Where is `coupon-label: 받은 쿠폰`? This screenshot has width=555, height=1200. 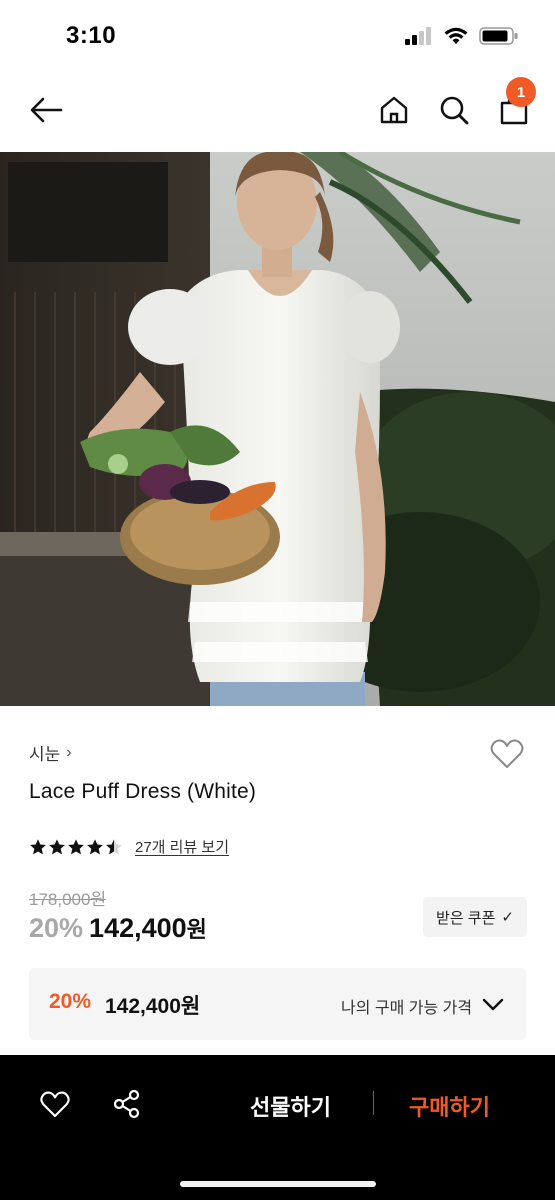
coupon-label: 받은 쿠폰 is located at coordinates (466, 918).